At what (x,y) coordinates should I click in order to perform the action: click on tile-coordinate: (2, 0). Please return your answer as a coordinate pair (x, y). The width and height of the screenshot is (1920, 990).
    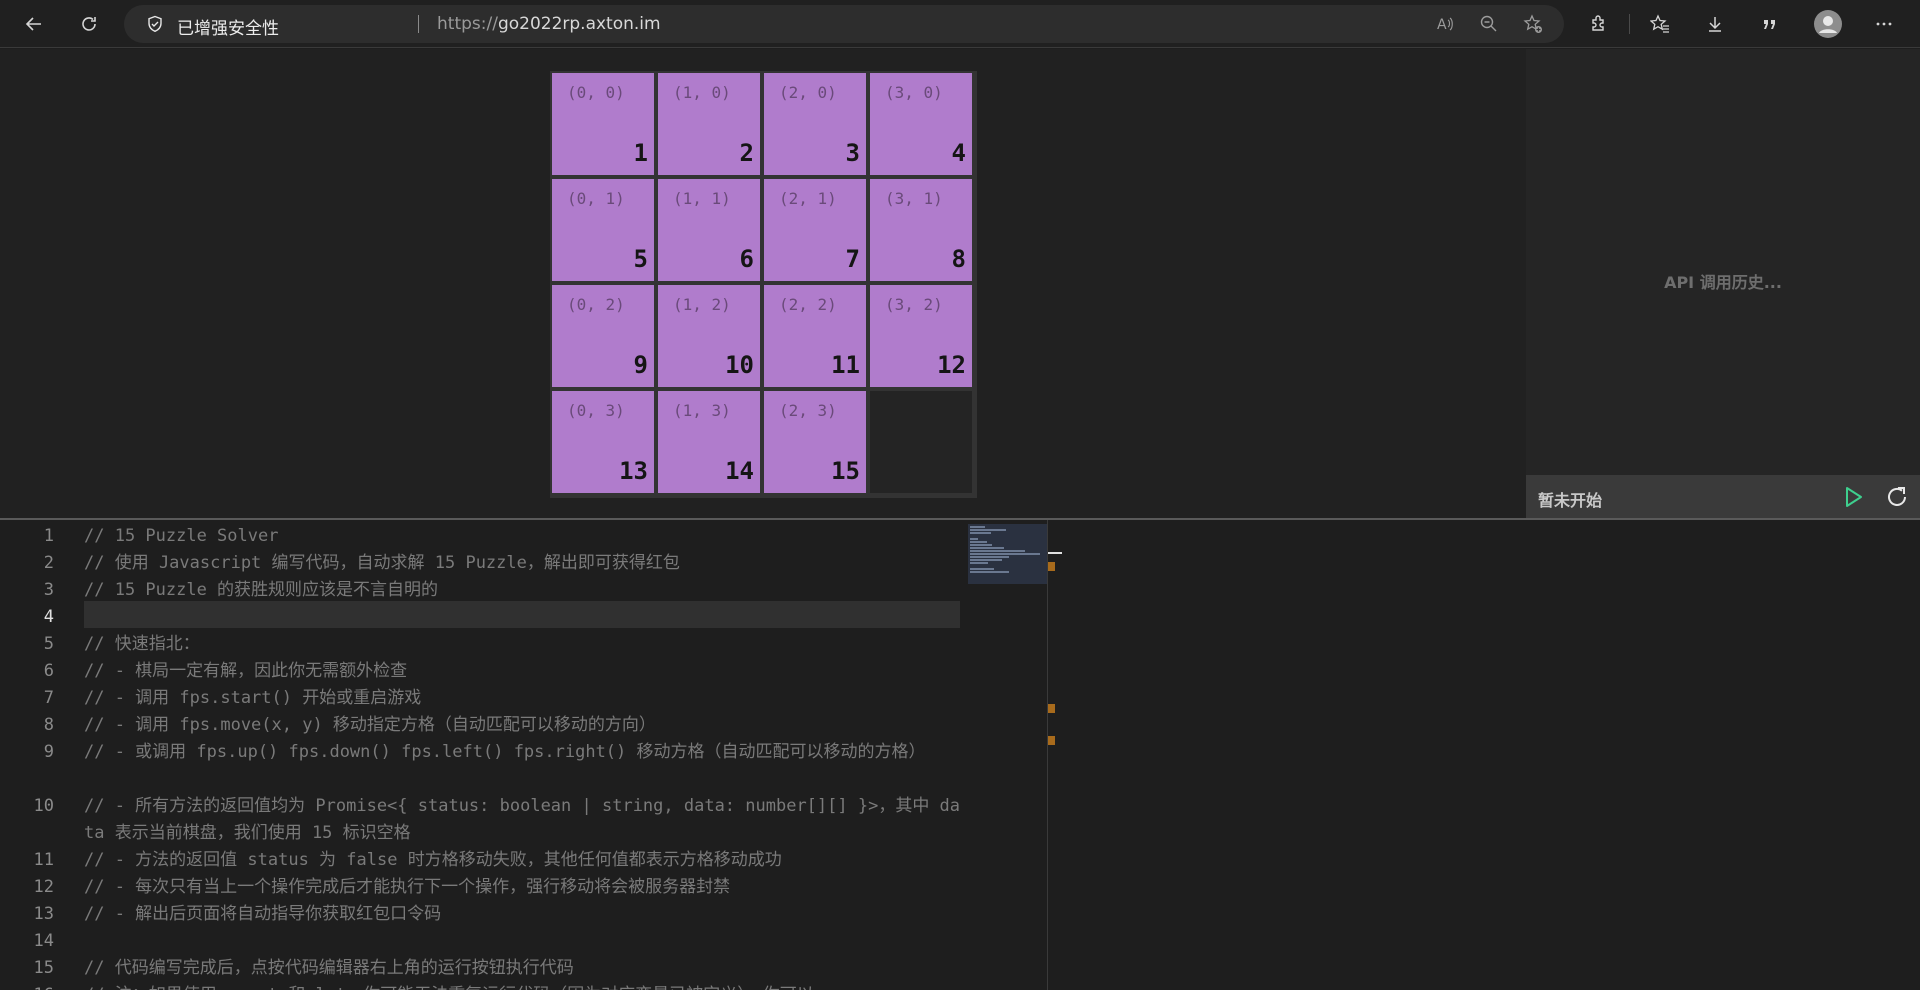
    Looking at the image, I should click on (808, 92).